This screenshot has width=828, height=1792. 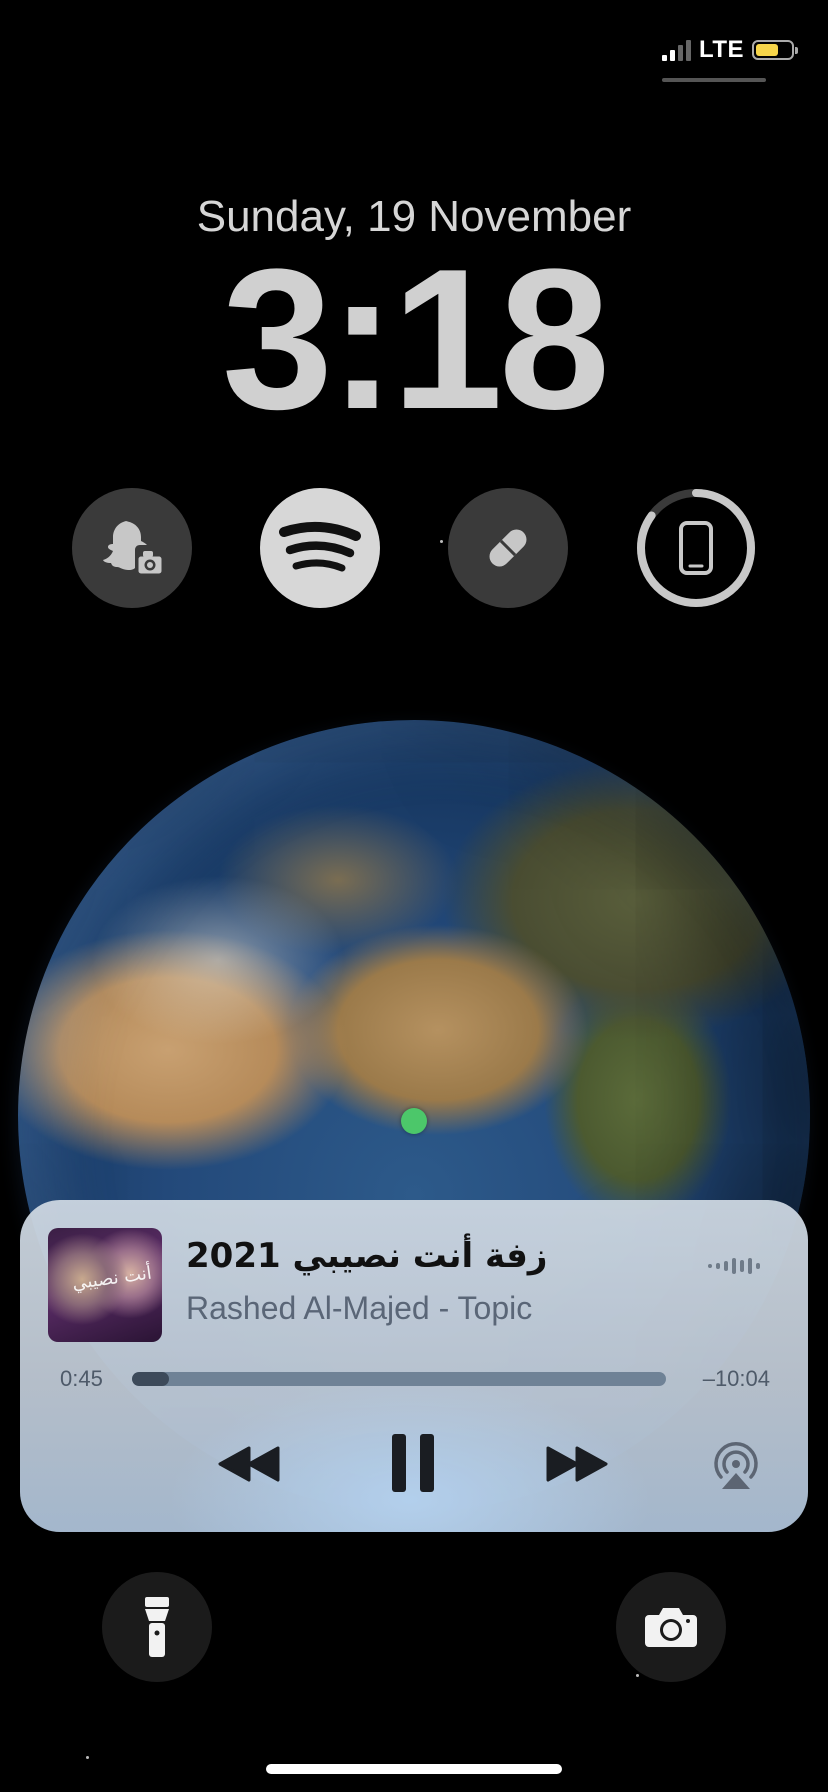 I want to click on airplay-audio-icon, so click(x=736, y=1465).